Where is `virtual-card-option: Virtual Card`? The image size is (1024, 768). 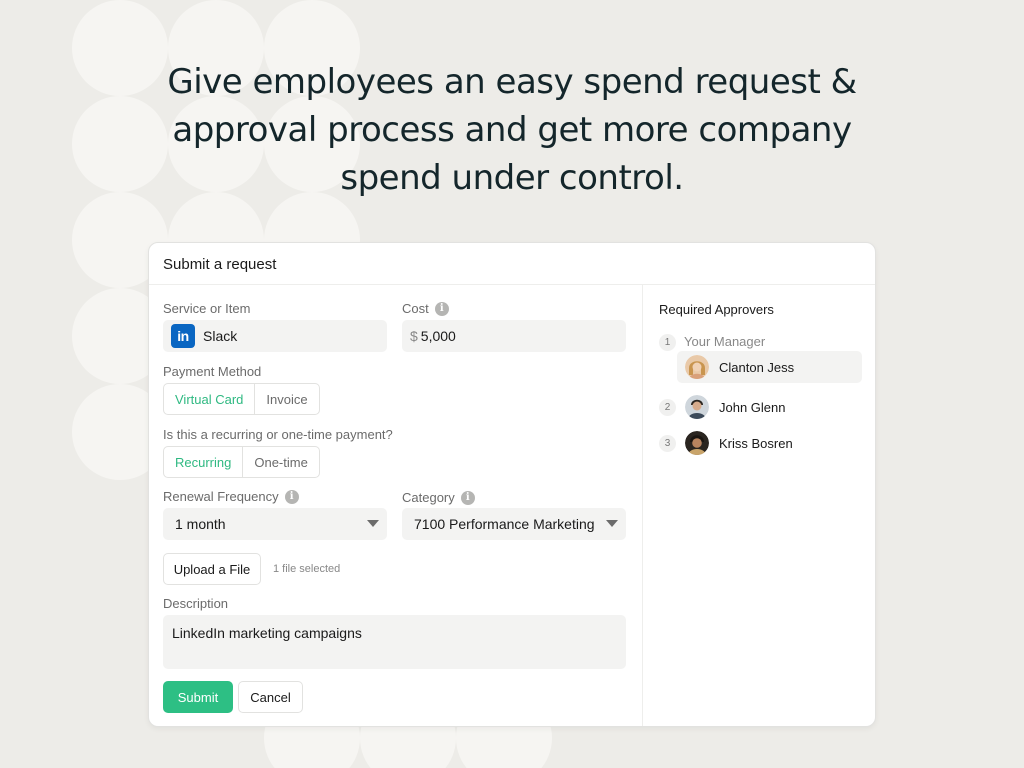 virtual-card-option: Virtual Card is located at coordinates (209, 399).